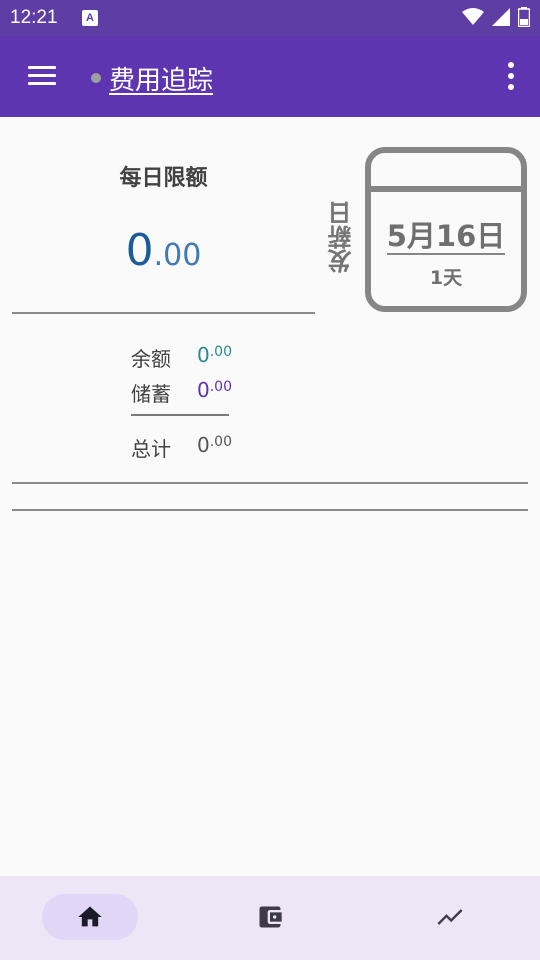 Image resolution: width=540 pixels, height=960 pixels. What do you see at coordinates (342, 237) in the screenshot?
I see `payday-label: 发薪日` at bounding box center [342, 237].